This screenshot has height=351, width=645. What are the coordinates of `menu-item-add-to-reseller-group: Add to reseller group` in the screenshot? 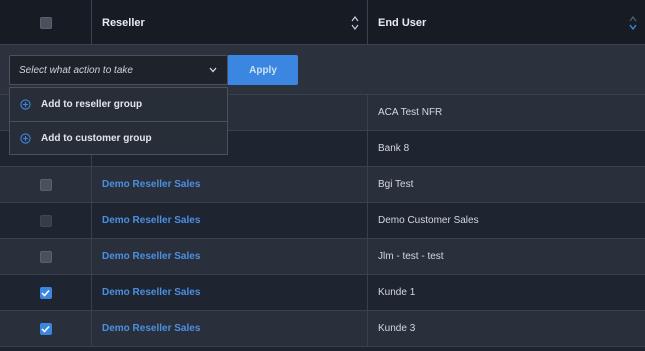 It's located at (118, 104).